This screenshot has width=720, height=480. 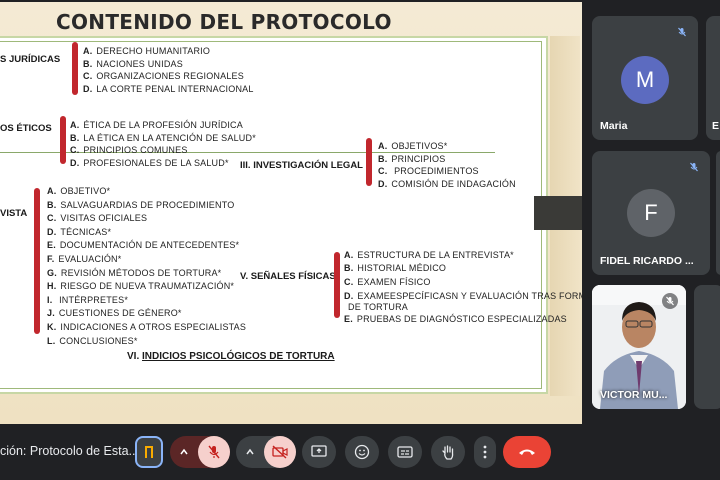 I want to click on list-item: C. ORGANIZACIONES REGIONALES, so click(x=163, y=76).